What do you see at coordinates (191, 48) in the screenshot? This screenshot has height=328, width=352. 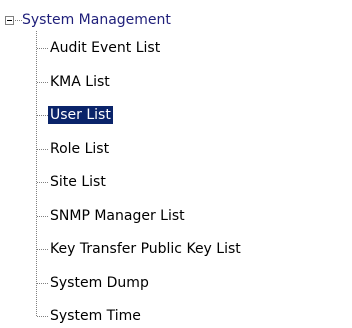 I see `tree-node-audit-event-list: Audit Event List` at bounding box center [191, 48].